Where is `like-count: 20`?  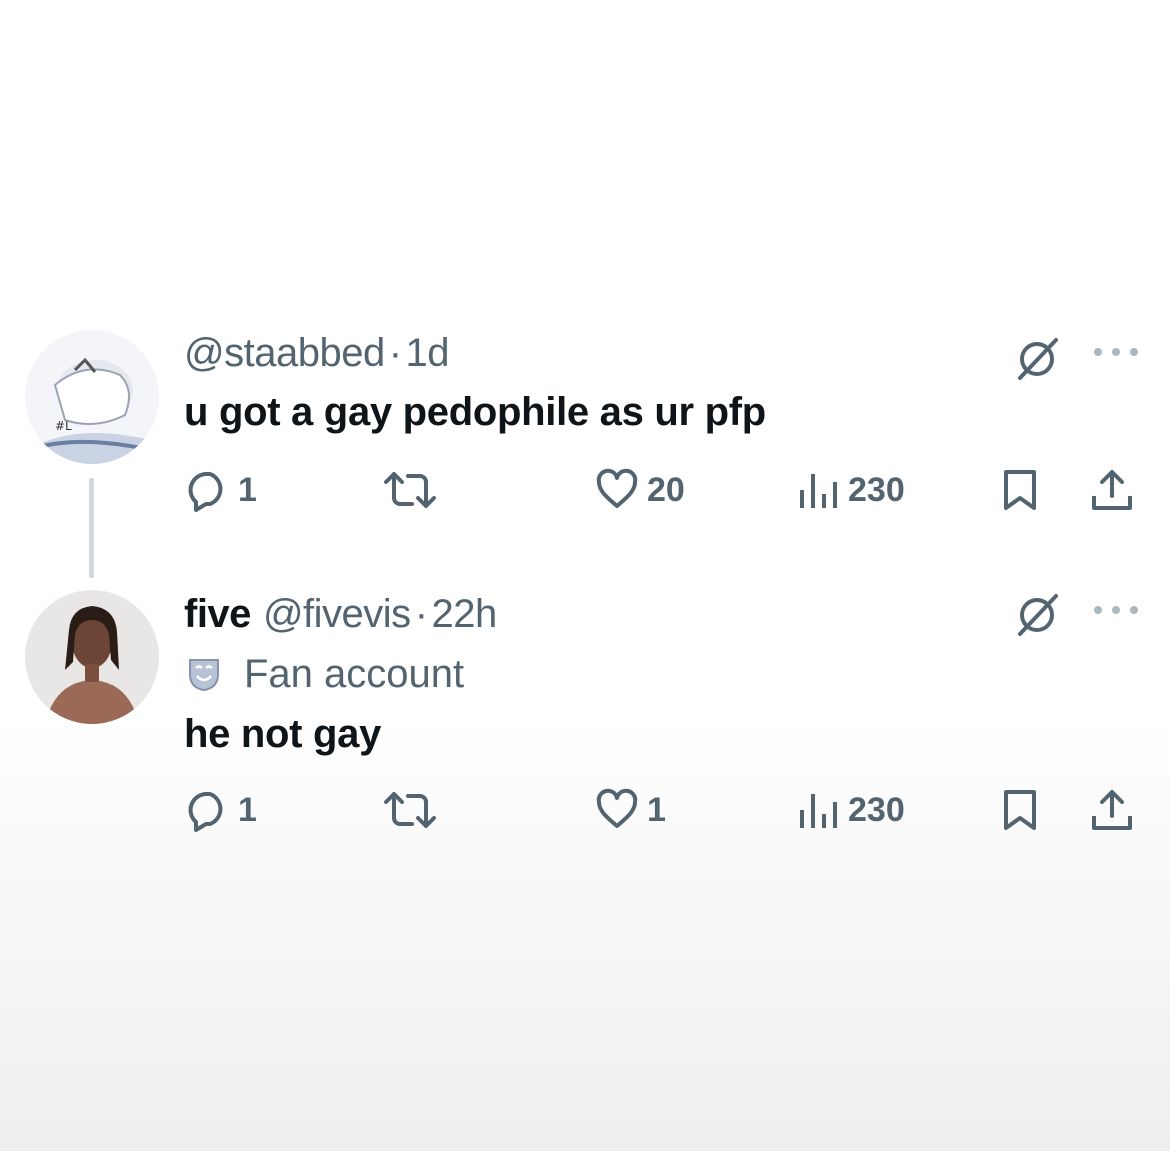 like-count: 20 is located at coordinates (666, 490).